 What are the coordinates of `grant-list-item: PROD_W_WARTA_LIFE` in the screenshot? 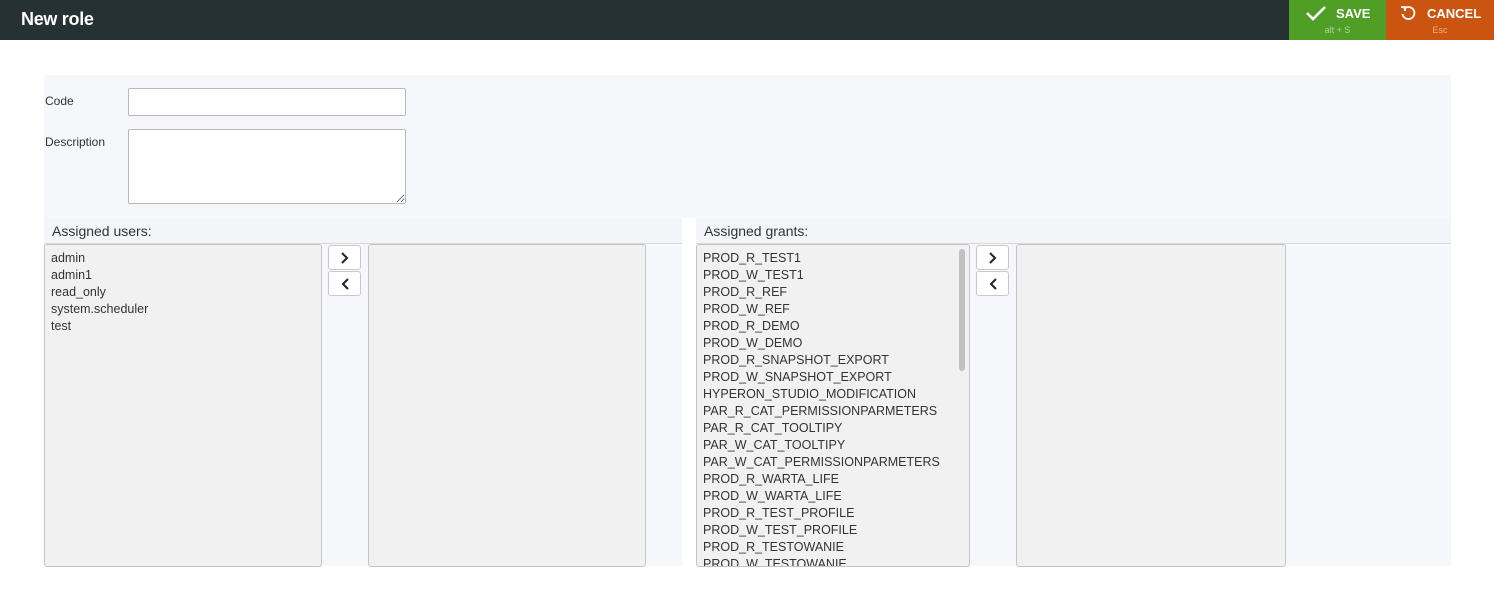 It's located at (833, 496).